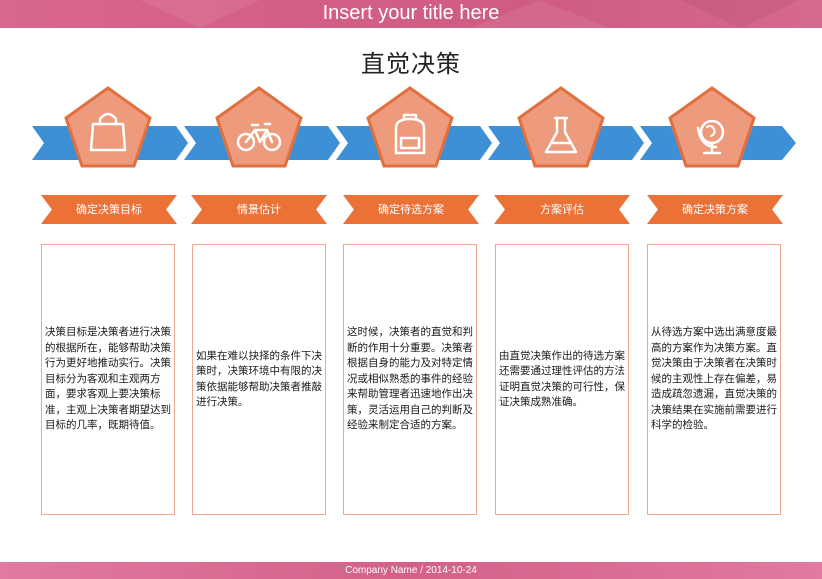  I want to click on step-2-label: 情景估计, so click(259, 209).